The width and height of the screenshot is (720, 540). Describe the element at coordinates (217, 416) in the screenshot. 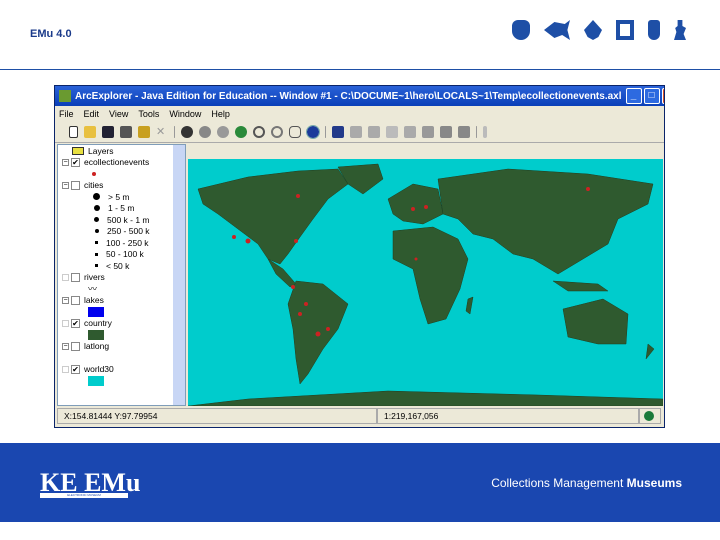

I see `coordinates-readout: X:154.81444 Y:97.79954` at that location.